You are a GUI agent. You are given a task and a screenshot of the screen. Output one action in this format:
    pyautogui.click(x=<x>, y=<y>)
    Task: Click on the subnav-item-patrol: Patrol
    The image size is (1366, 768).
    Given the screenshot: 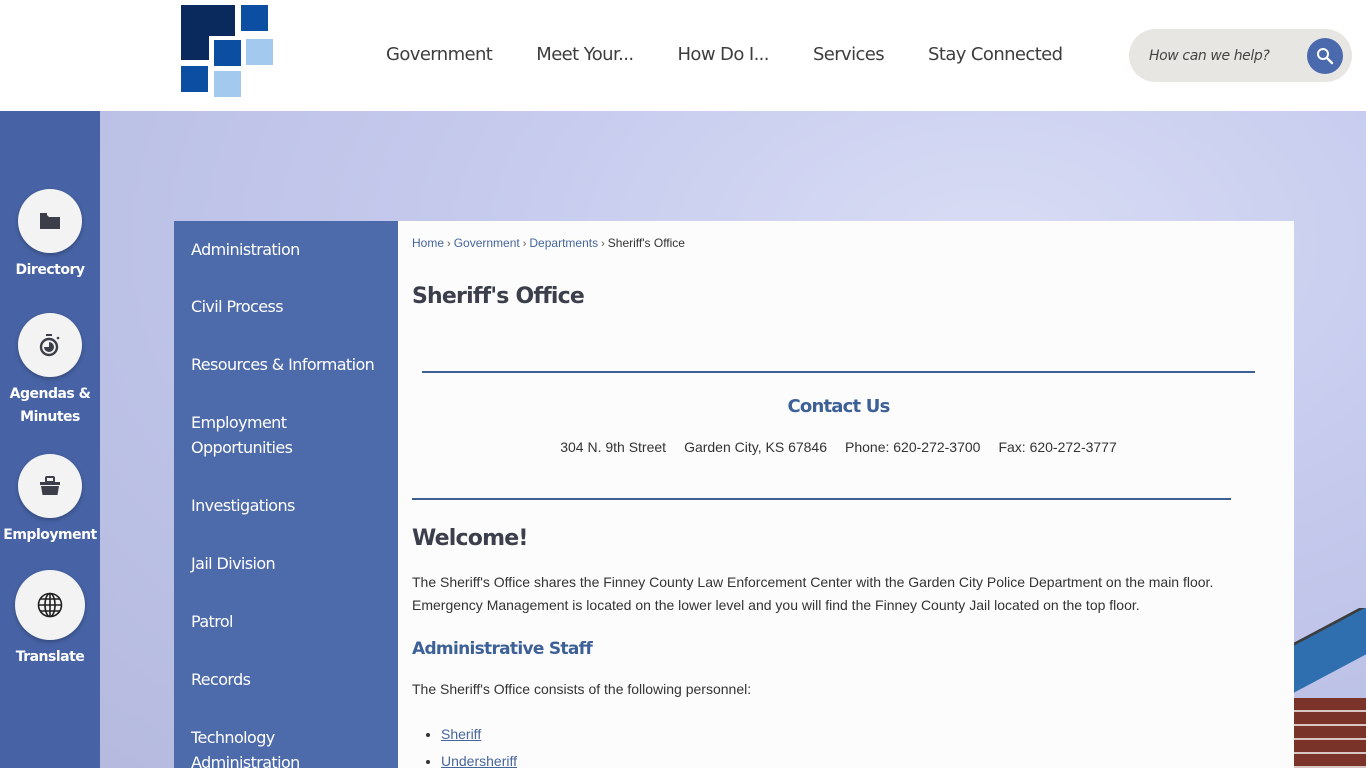 What is the action you would take?
    pyautogui.click(x=288, y=621)
    